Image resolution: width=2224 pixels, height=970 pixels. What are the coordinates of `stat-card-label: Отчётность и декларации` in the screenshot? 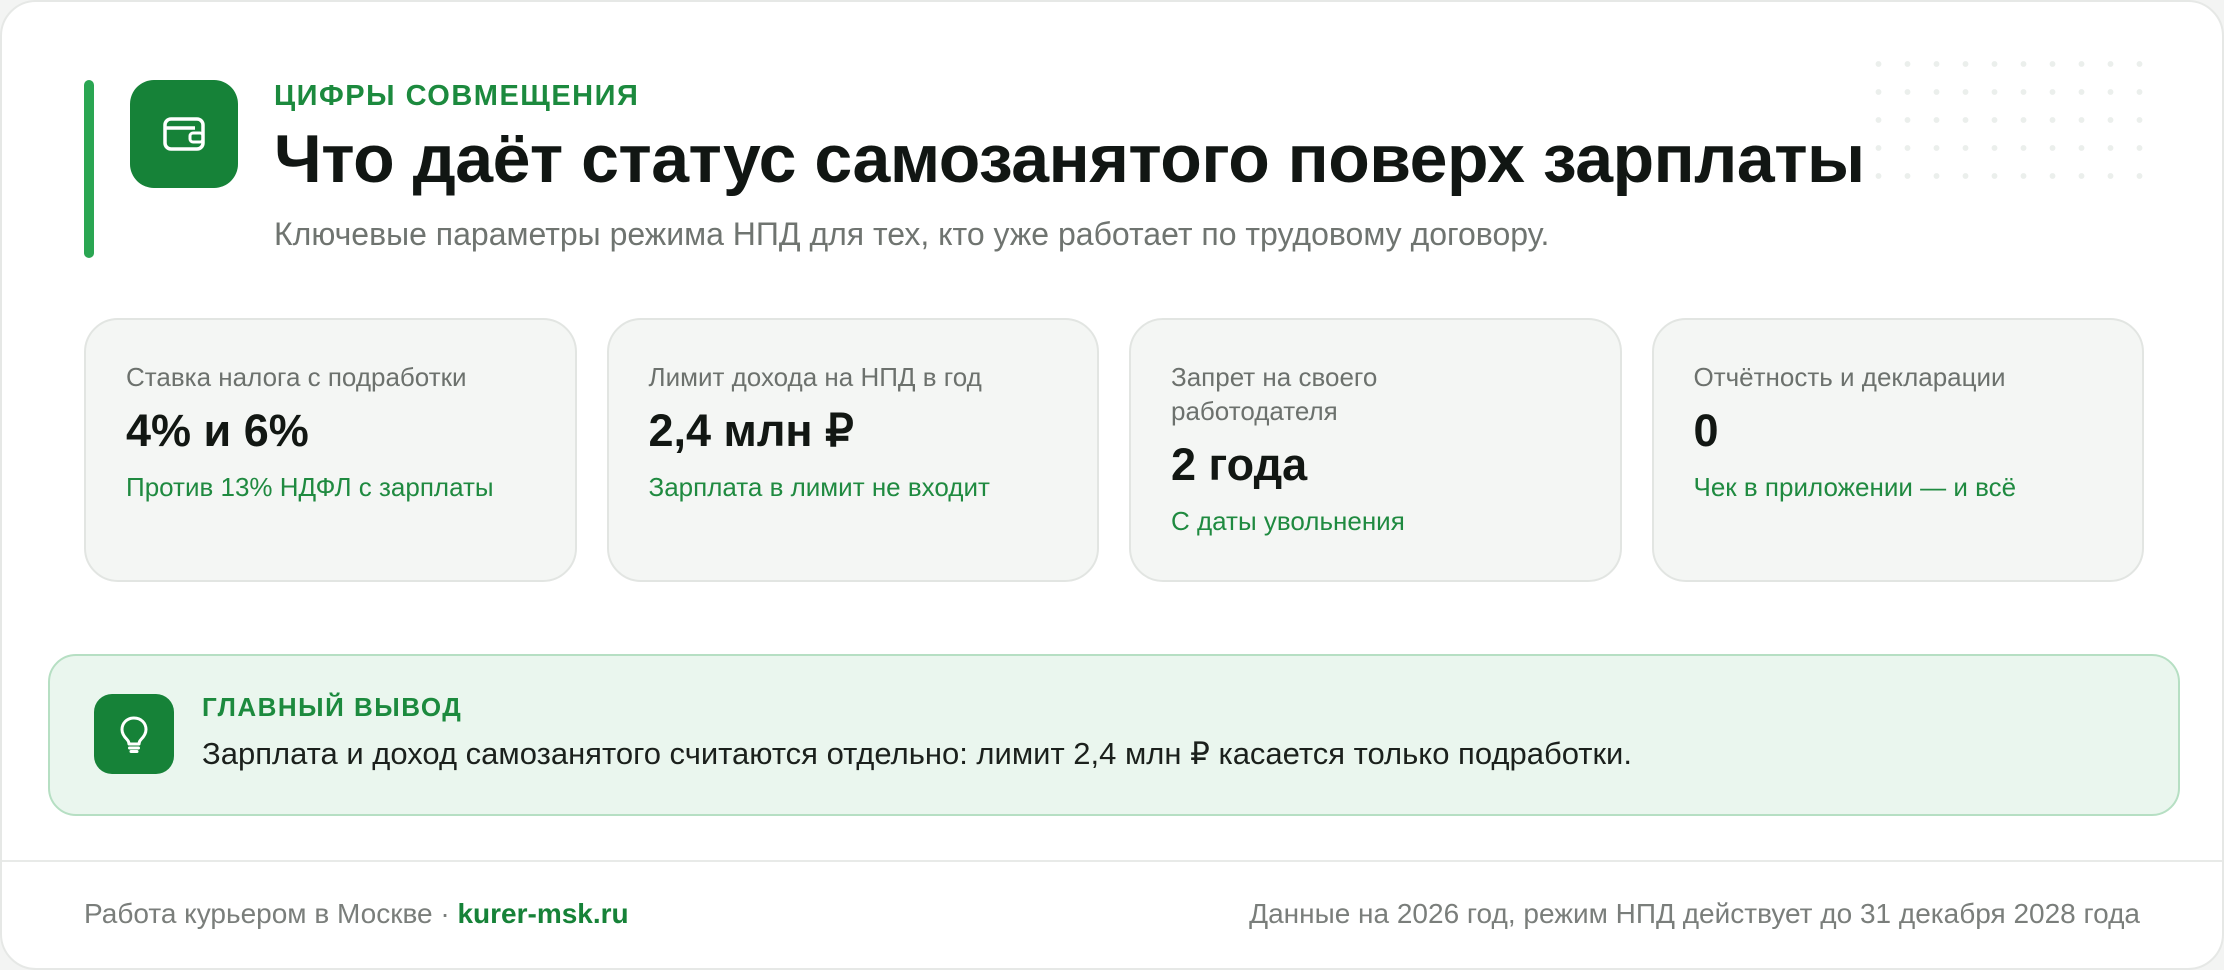 It's located at (1849, 377).